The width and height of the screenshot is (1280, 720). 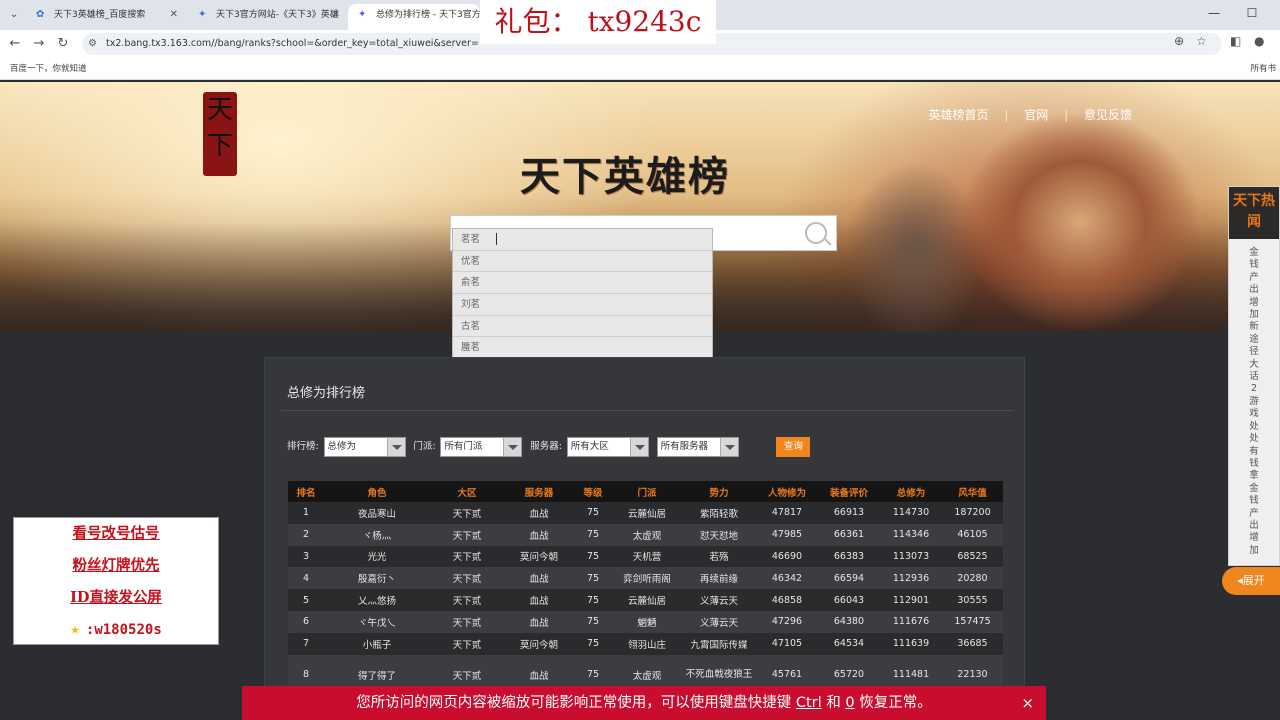 I want to click on table-cell: 112901, so click(x=911, y=600).